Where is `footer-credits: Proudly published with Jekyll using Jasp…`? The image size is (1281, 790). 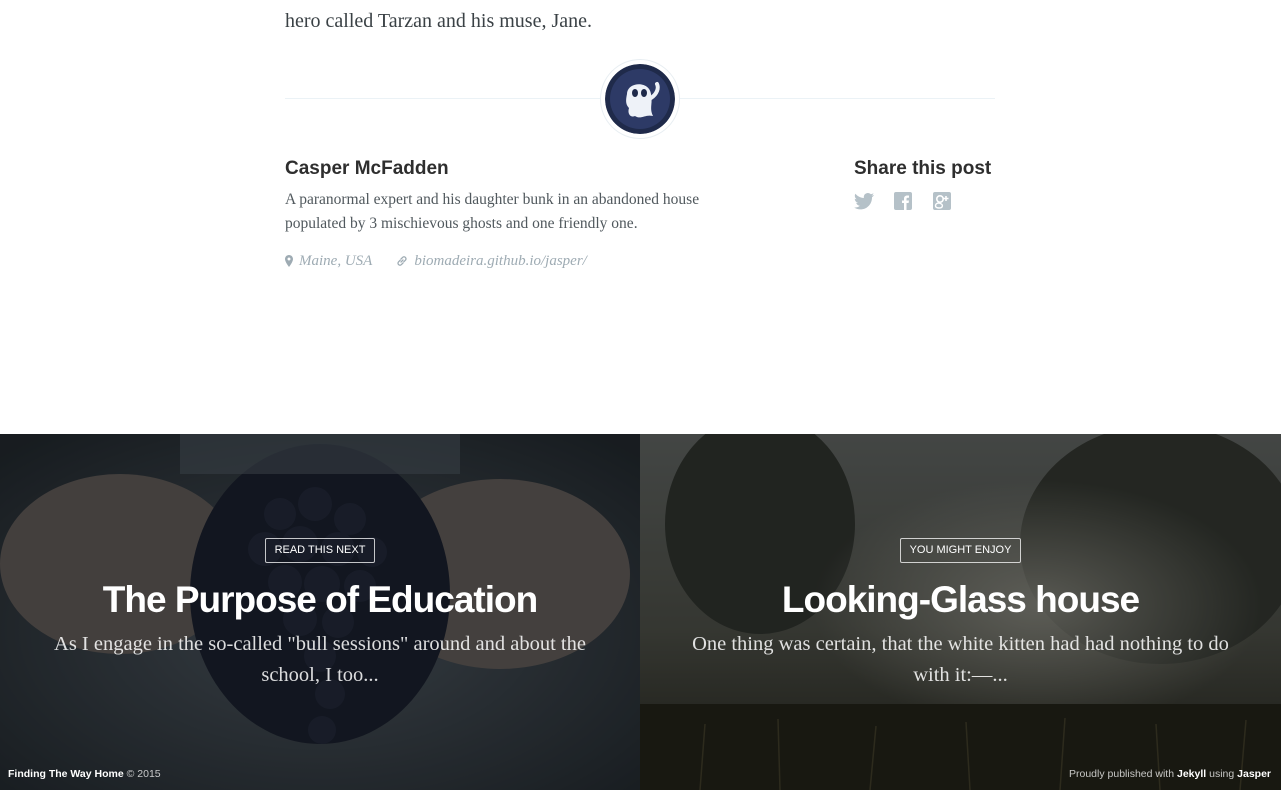 footer-credits: Proudly published with Jekyll using Jasp… is located at coordinates (1170, 774).